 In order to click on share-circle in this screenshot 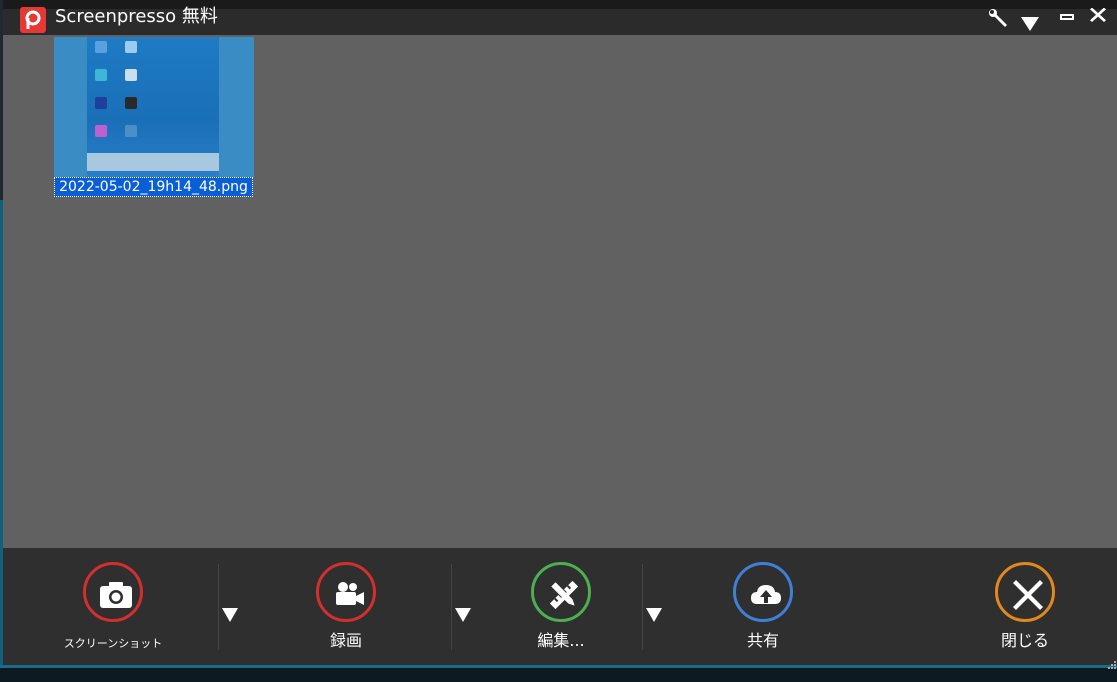, I will do `click(763, 592)`.